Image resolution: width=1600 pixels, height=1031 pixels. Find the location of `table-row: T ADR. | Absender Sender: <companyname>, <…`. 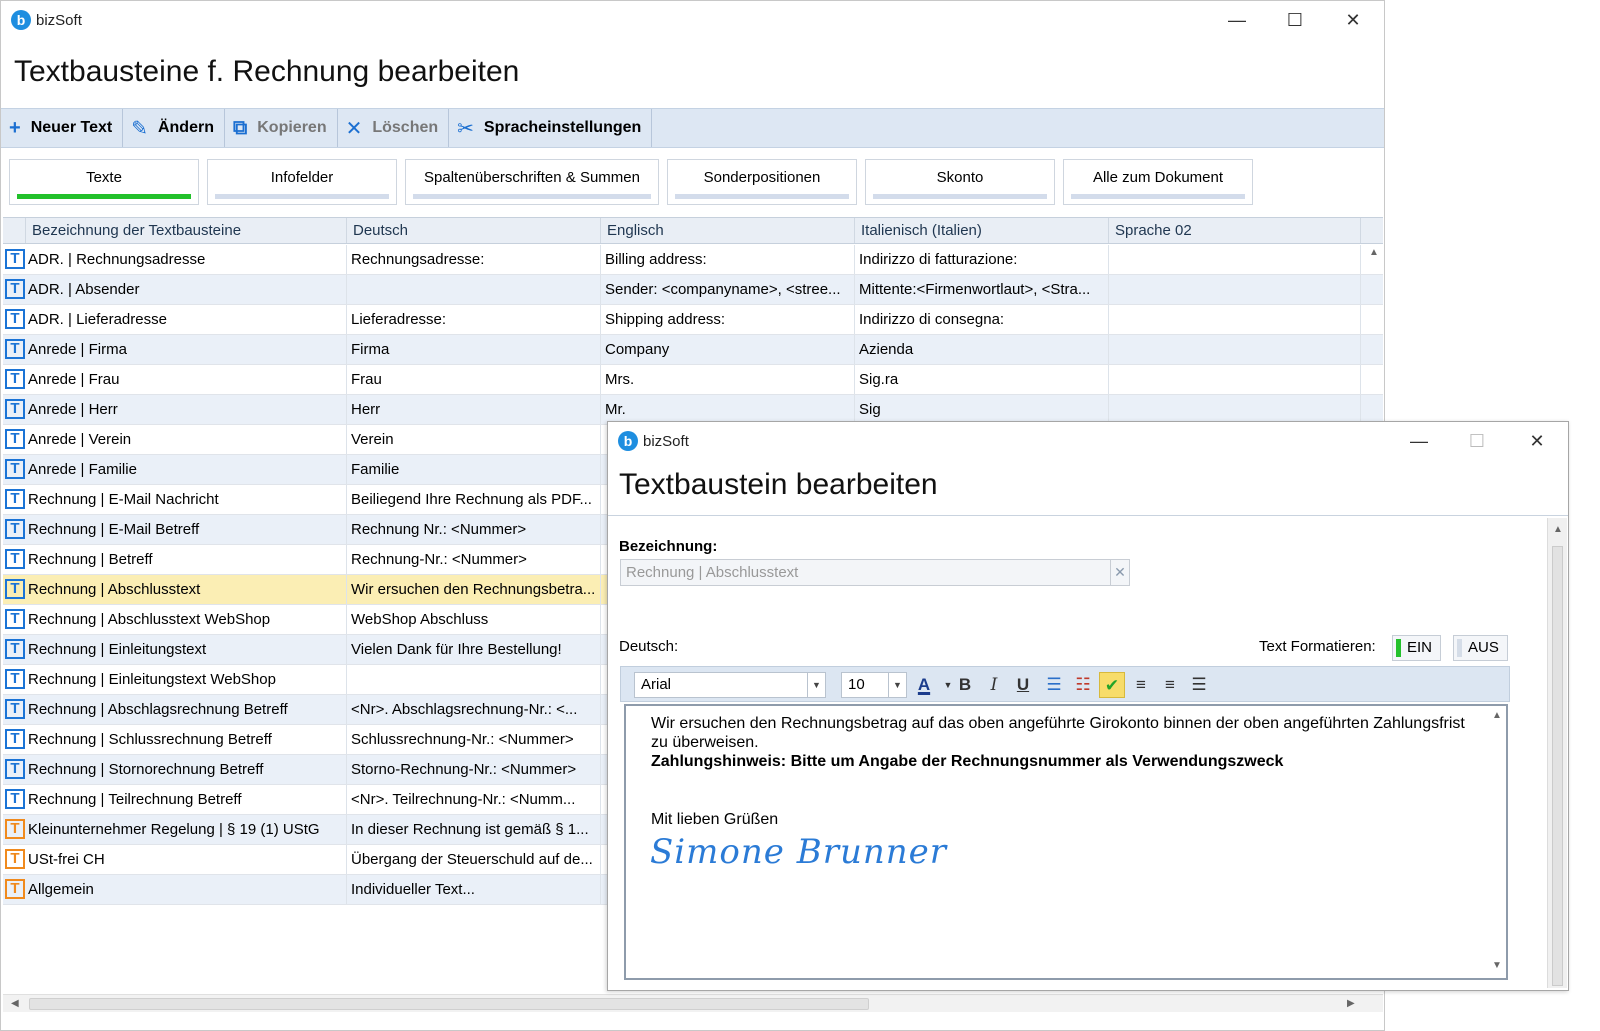

table-row: T ADR. | Absender Sender: <companyname>, <… is located at coordinates (693, 290).